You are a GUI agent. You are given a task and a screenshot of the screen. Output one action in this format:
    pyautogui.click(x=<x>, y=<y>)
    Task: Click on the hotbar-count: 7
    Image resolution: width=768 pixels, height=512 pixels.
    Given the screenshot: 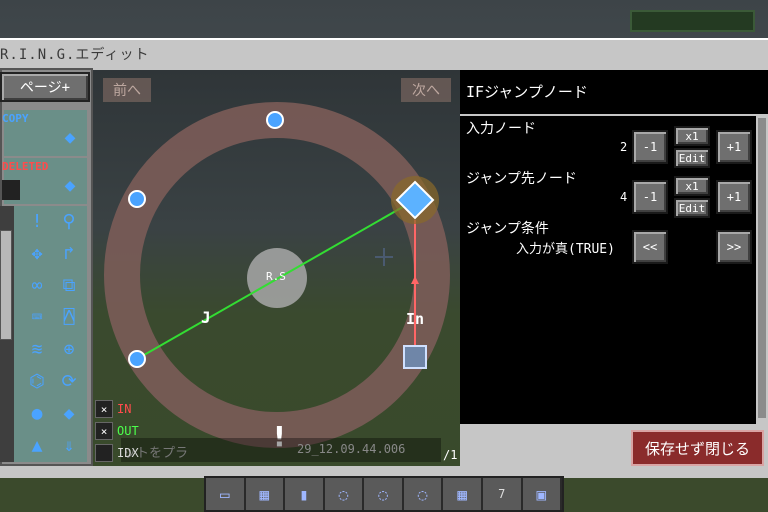 What is the action you would take?
    pyautogui.click(x=502, y=494)
    